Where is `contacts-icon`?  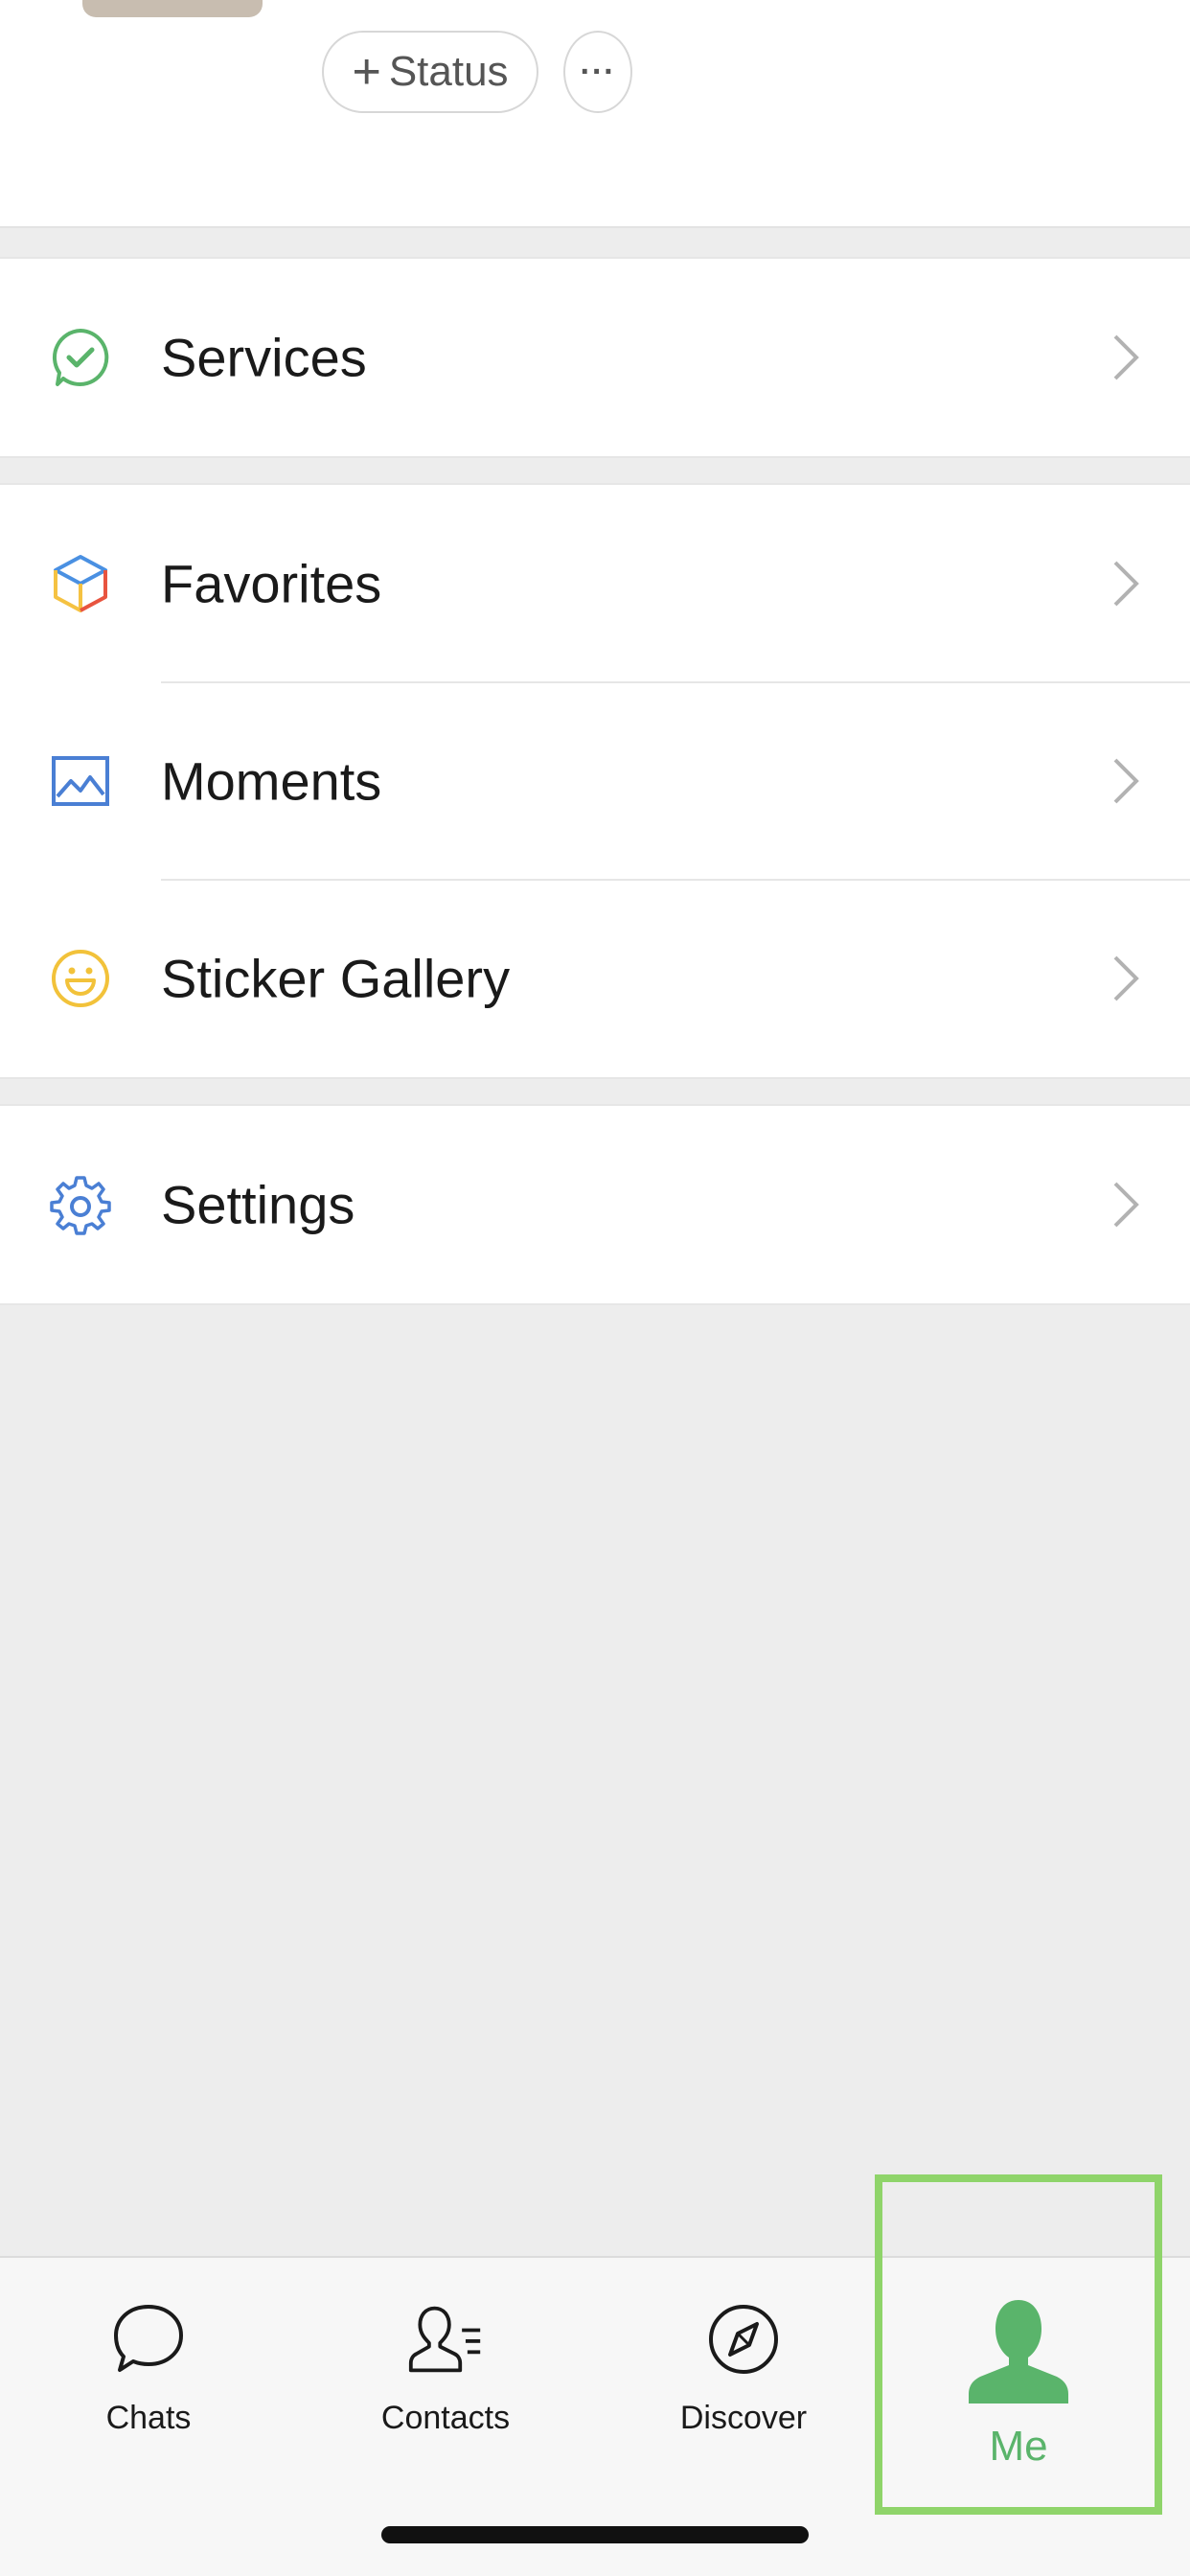
contacts-icon is located at coordinates (445, 2339).